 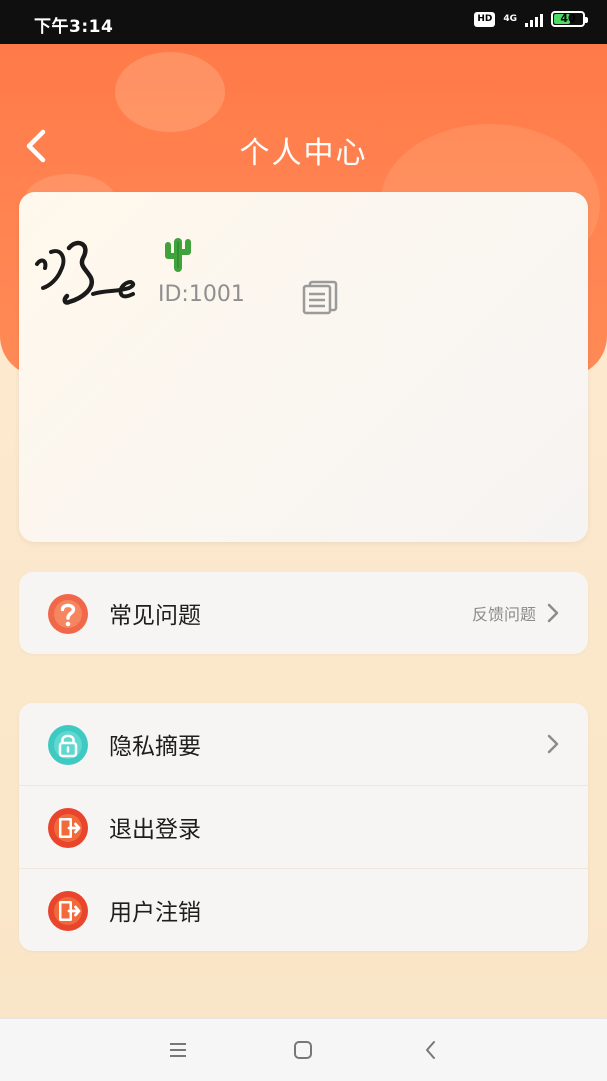 What do you see at coordinates (504, 613) in the screenshot?
I see `feedback-link: 反馈问题` at bounding box center [504, 613].